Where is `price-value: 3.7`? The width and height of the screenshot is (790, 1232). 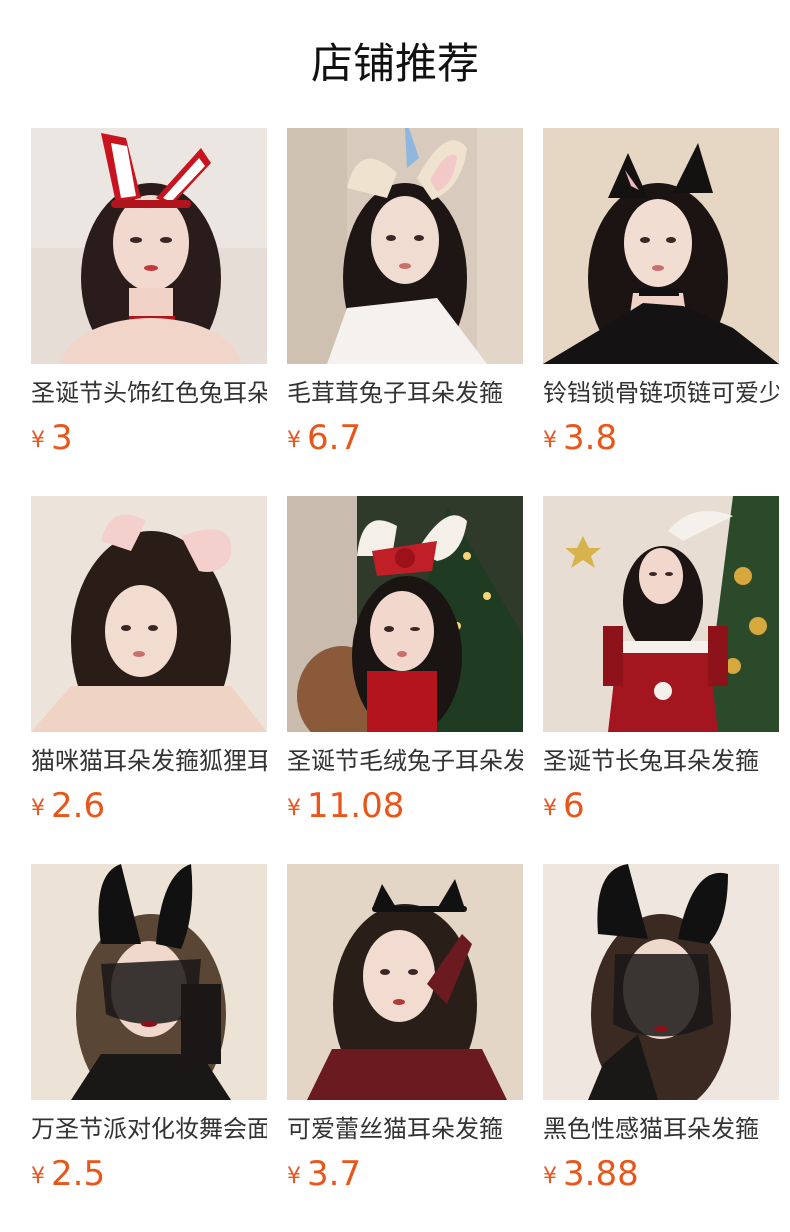
price-value: 3.7 is located at coordinates (334, 1174).